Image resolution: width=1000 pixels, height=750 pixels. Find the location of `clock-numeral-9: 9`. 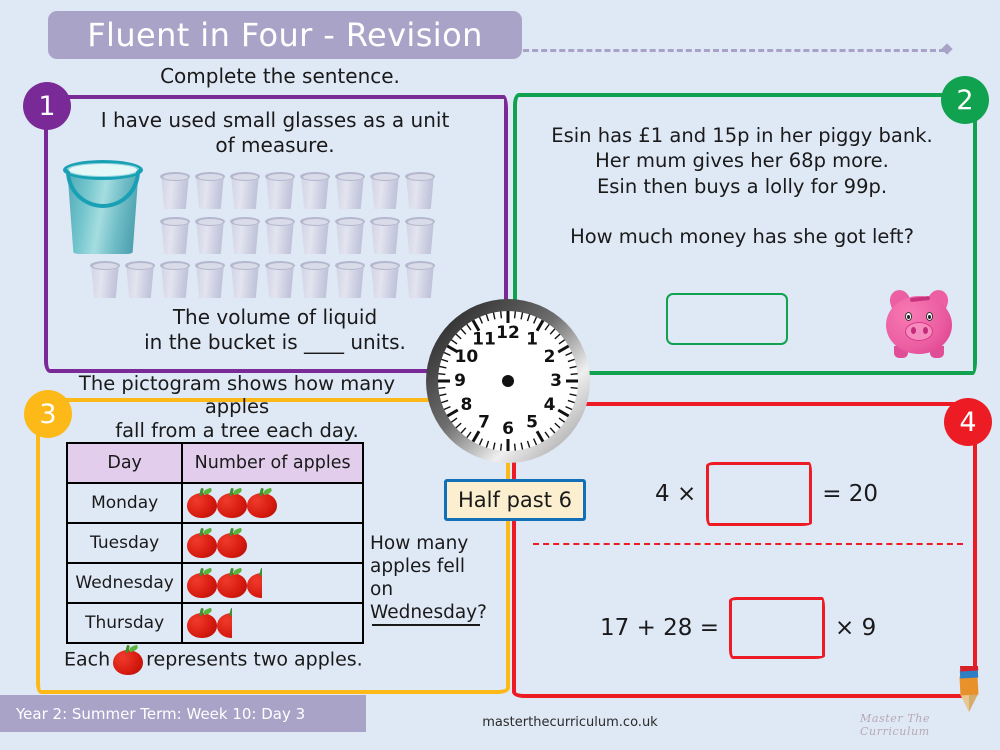

clock-numeral-9: 9 is located at coordinates (460, 381).